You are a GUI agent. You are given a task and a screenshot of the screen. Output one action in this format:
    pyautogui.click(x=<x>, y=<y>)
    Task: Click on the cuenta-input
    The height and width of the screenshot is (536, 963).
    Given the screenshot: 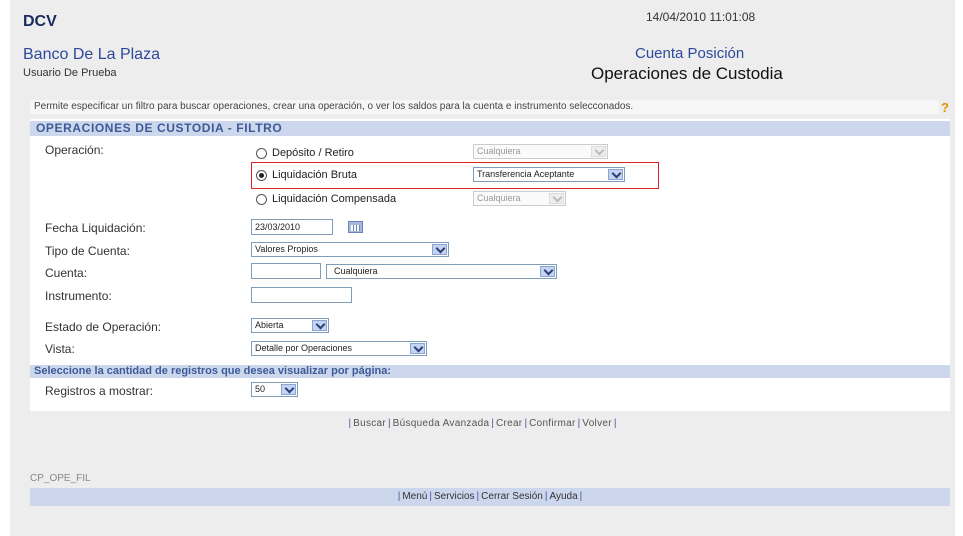 What is the action you would take?
    pyautogui.click(x=286, y=271)
    